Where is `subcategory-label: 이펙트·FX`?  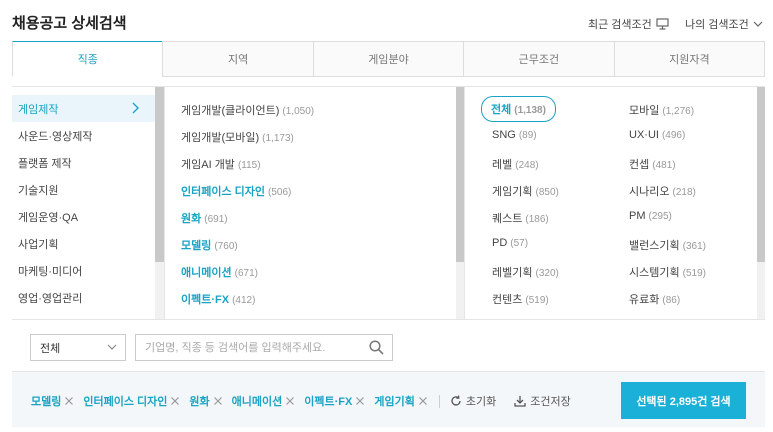
subcategory-label: 이펙트·FX is located at coordinates (205, 300).